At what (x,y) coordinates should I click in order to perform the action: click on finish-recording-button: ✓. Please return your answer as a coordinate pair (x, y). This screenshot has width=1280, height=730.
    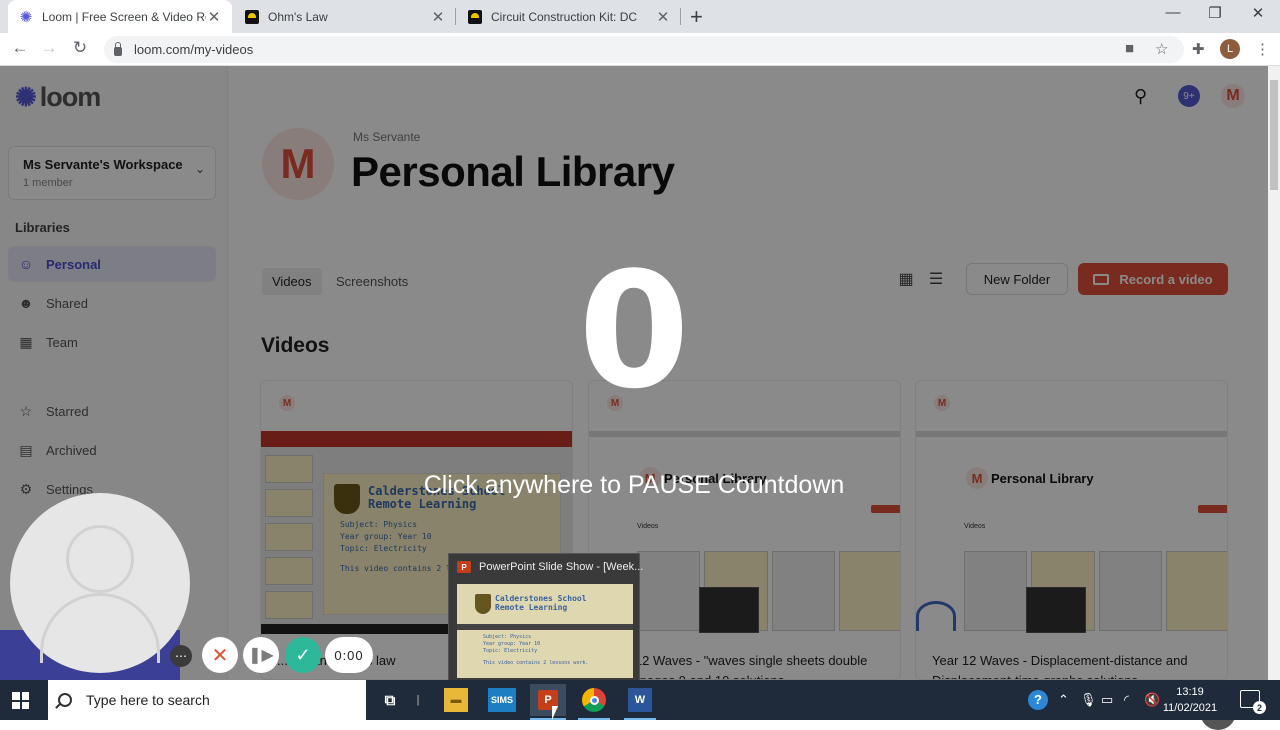
    Looking at the image, I should click on (303, 655).